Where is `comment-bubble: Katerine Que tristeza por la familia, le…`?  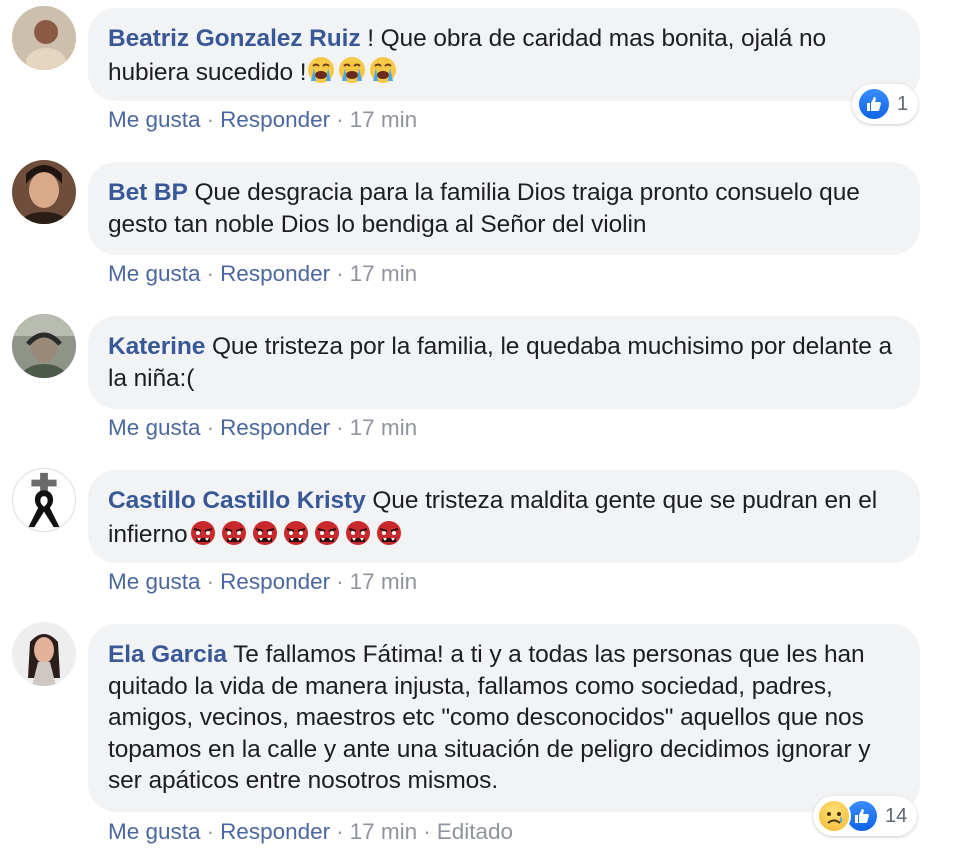 comment-bubble: Katerine Que tristeza por la familia, le… is located at coordinates (504, 362).